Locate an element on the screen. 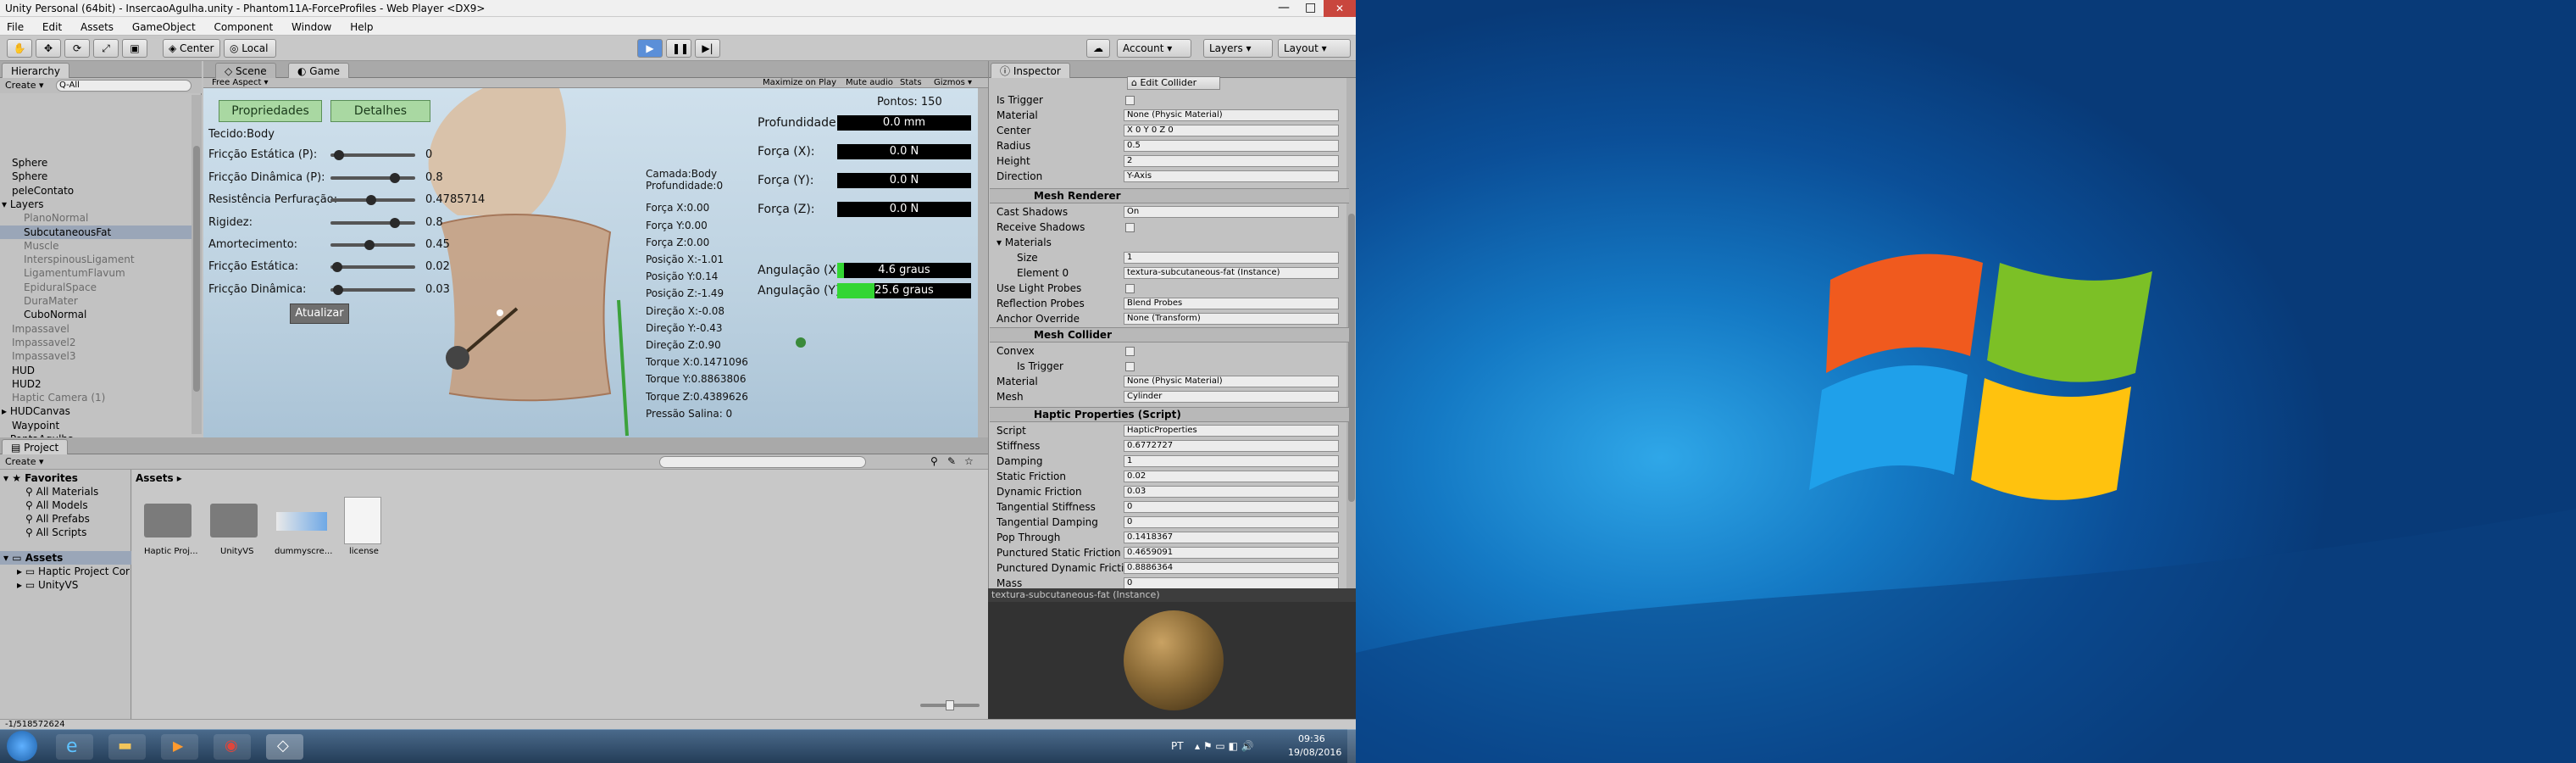 This screenshot has height=763, width=2576. folder-haptic-project: ▸ ▭ Haptic Project Cor is located at coordinates (73, 571).